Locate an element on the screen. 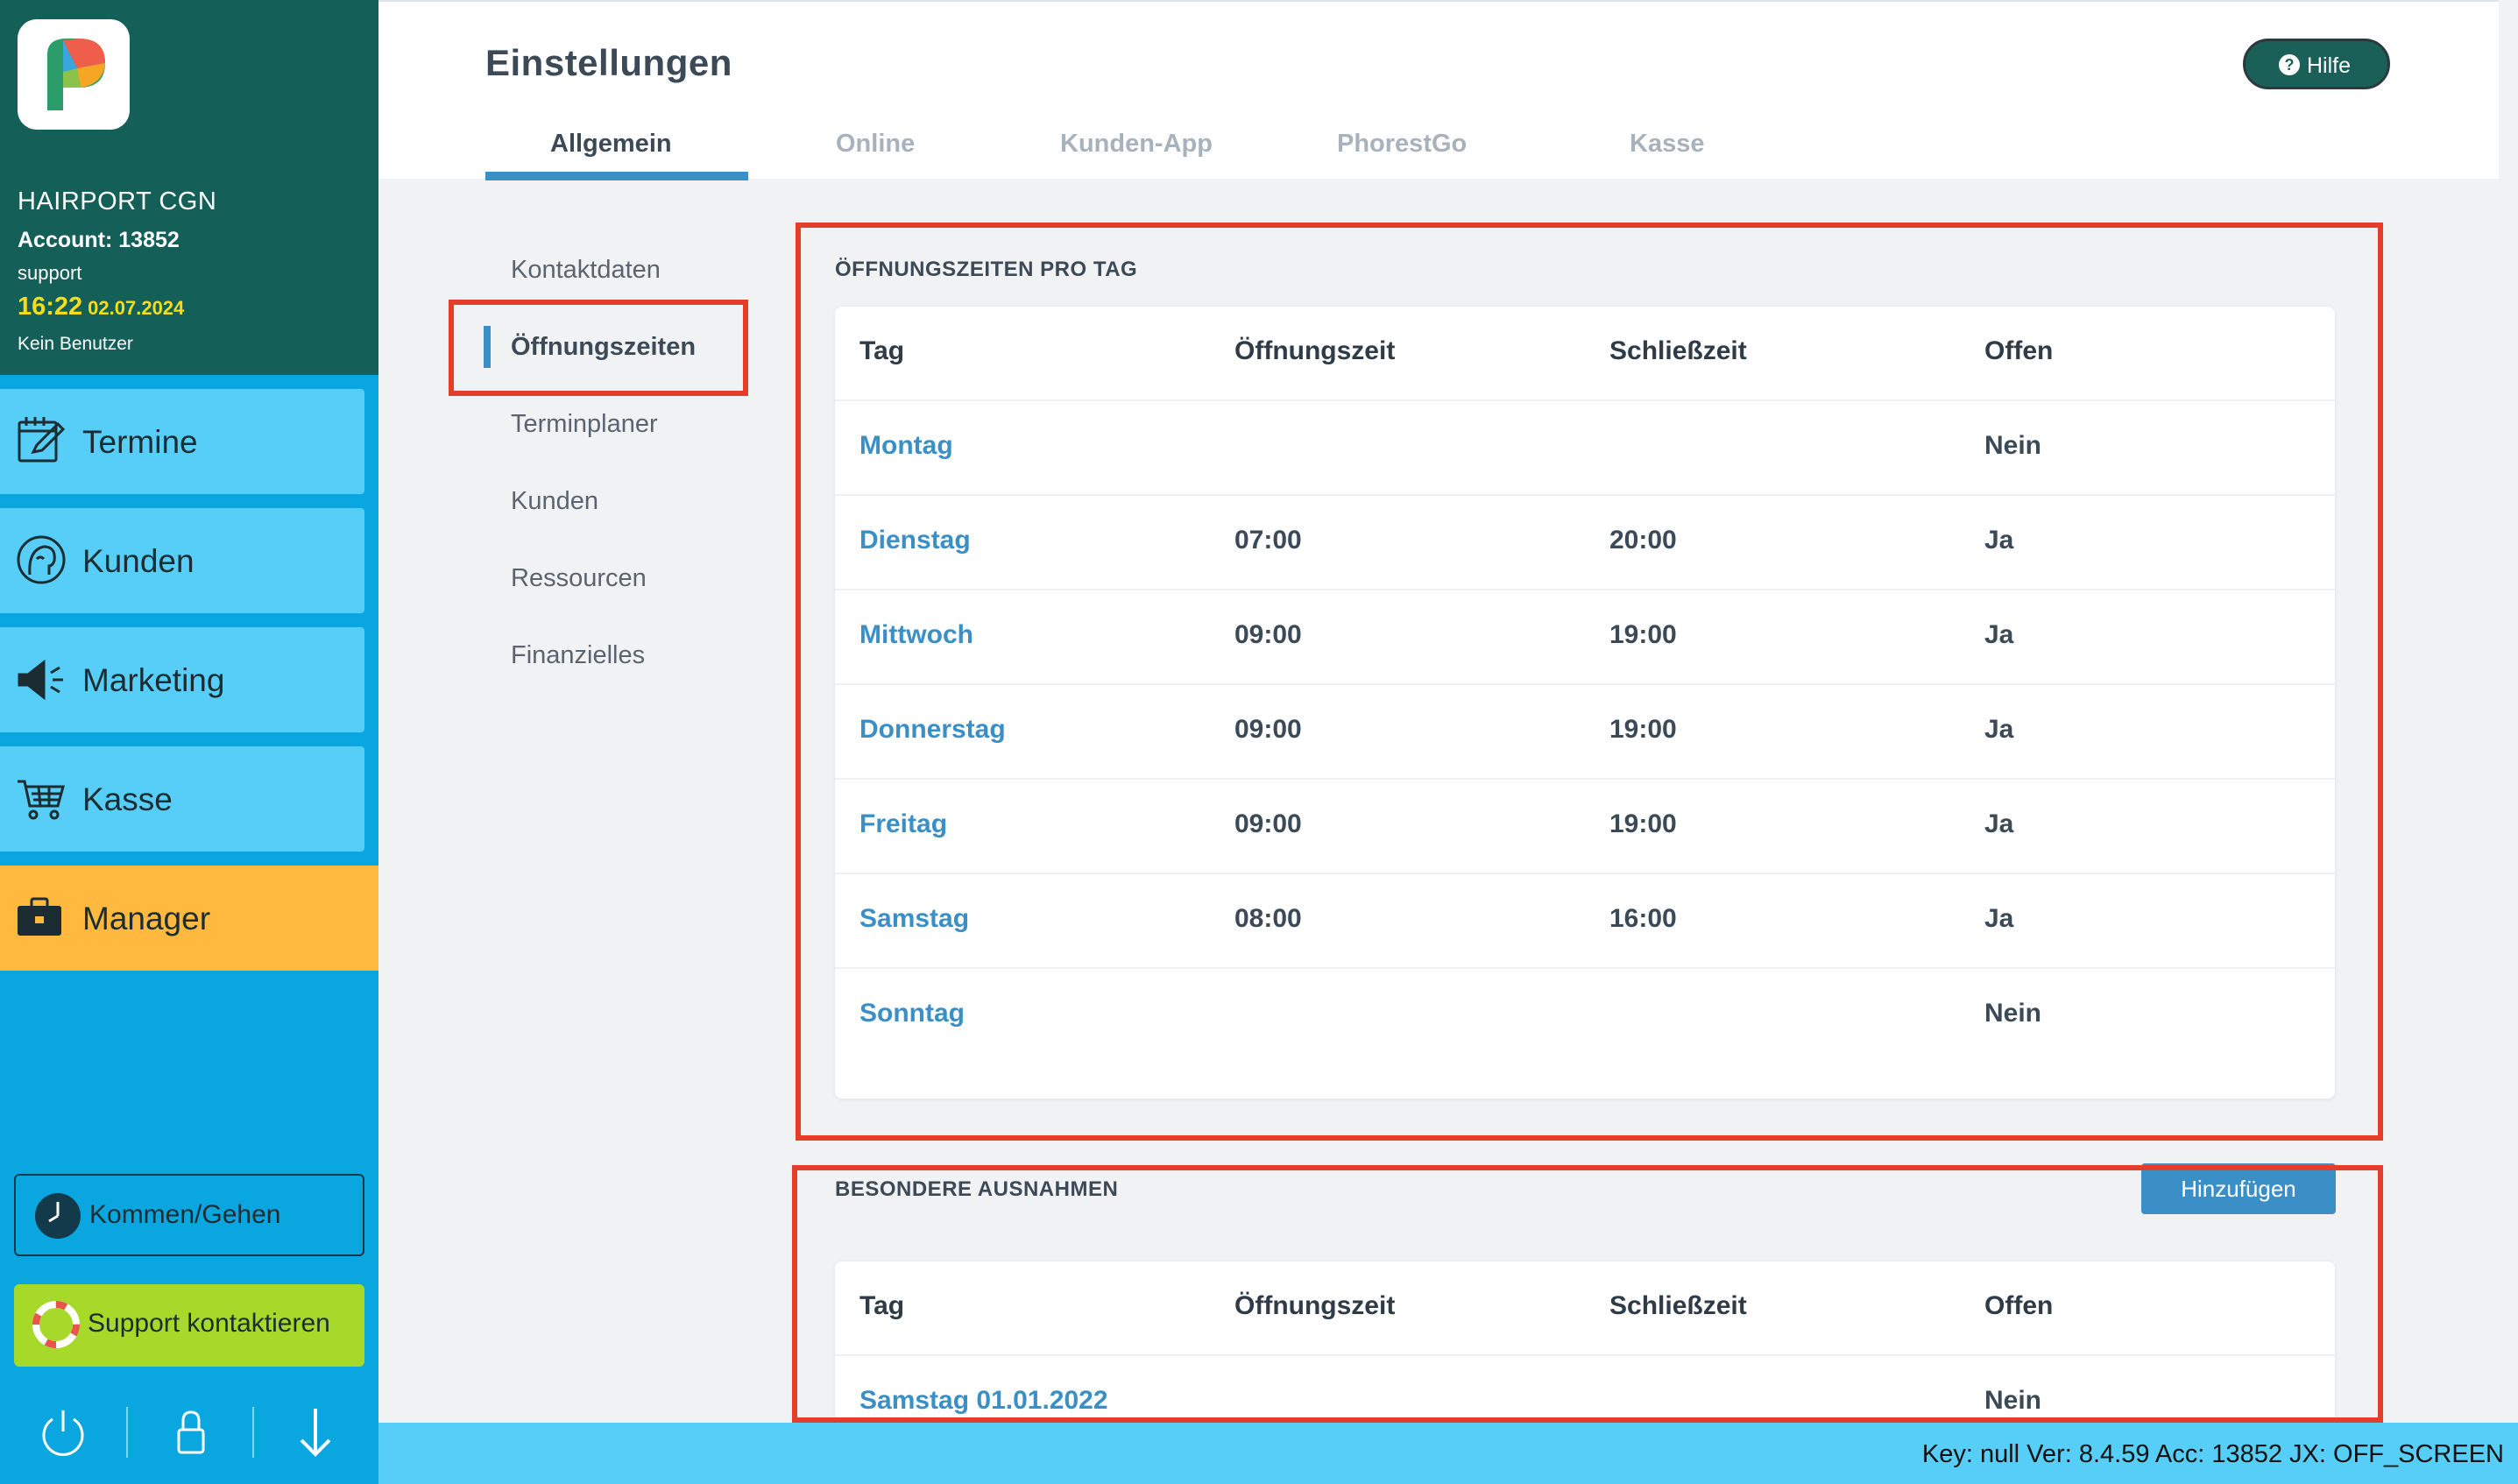 The width and height of the screenshot is (2518, 1484). tab-phorestgo: PhorestGo is located at coordinates (1402, 144).